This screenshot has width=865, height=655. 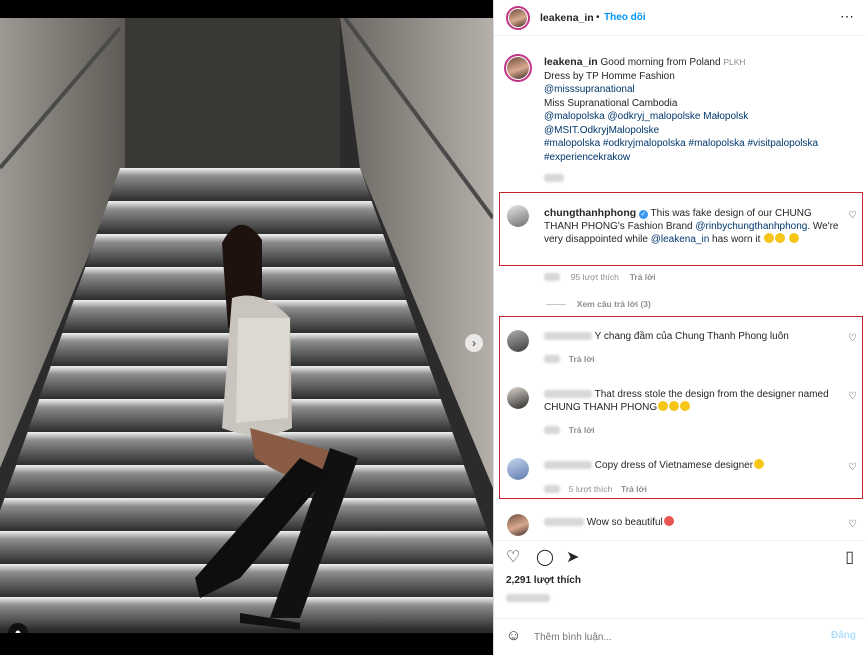 What do you see at coordinates (590, 213) in the screenshot?
I see `comment-username: chungthanhphong` at bounding box center [590, 213].